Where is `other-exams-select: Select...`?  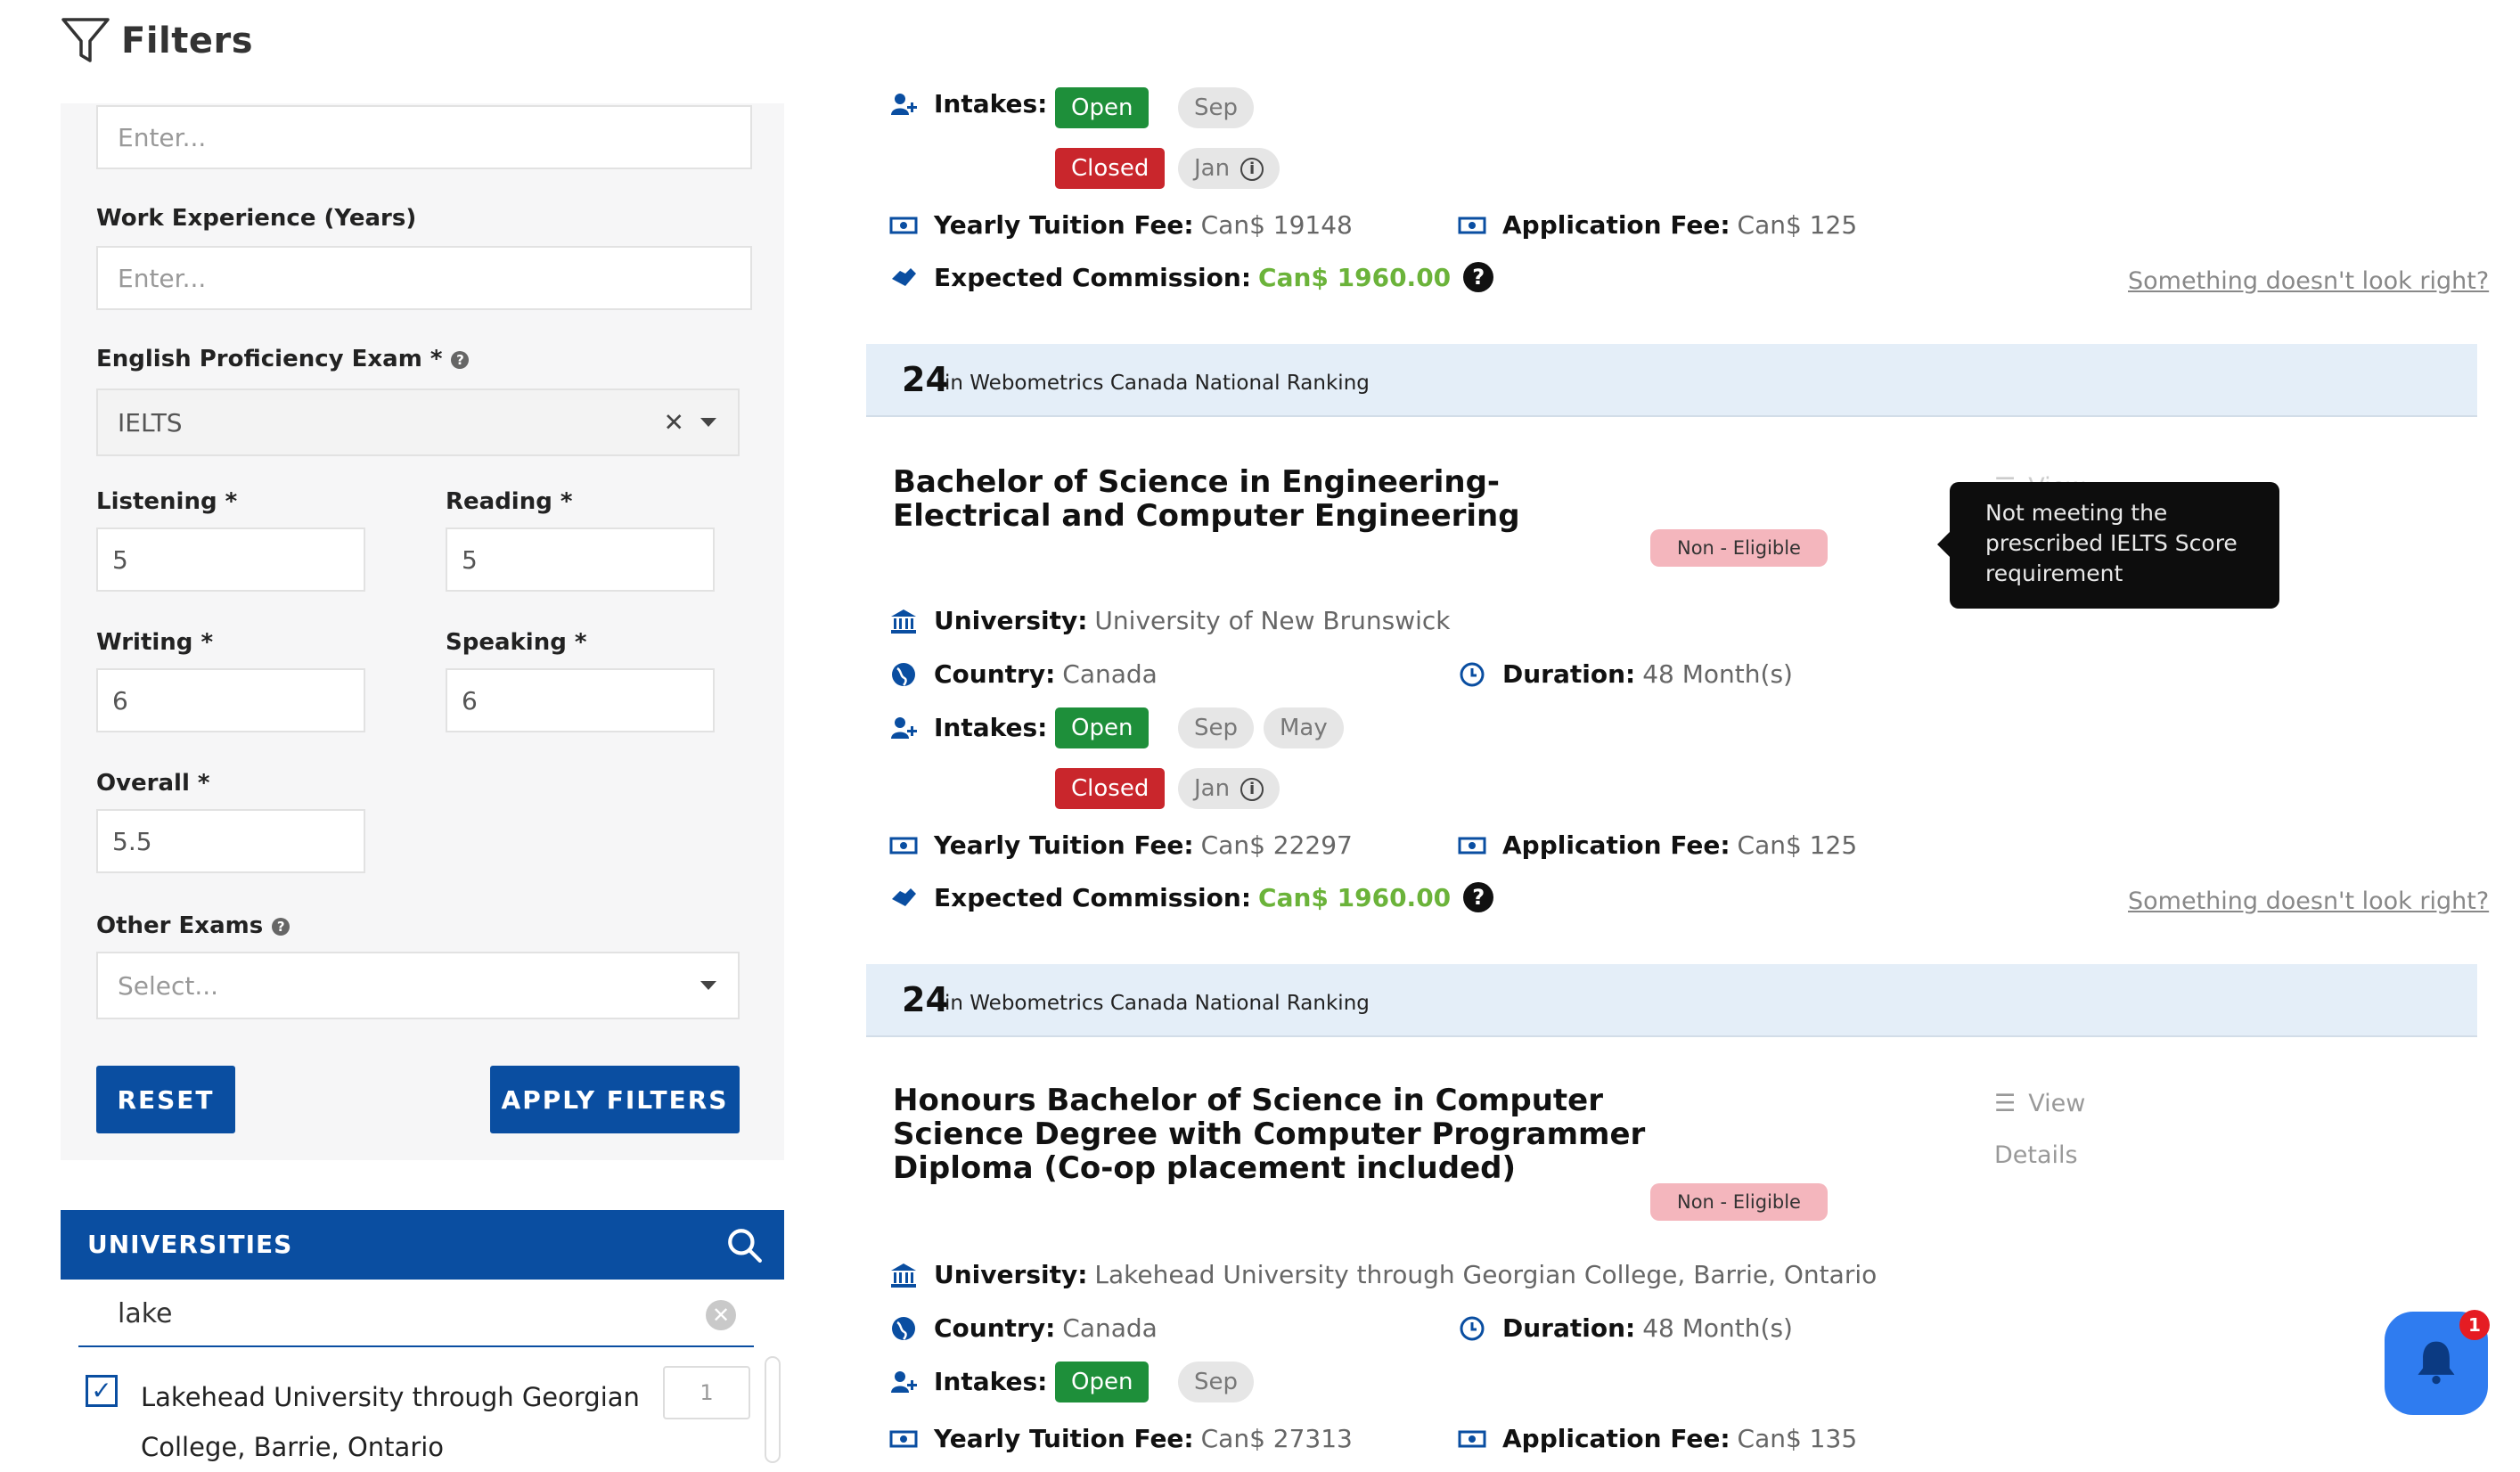 other-exams-select: Select... is located at coordinates (418, 985).